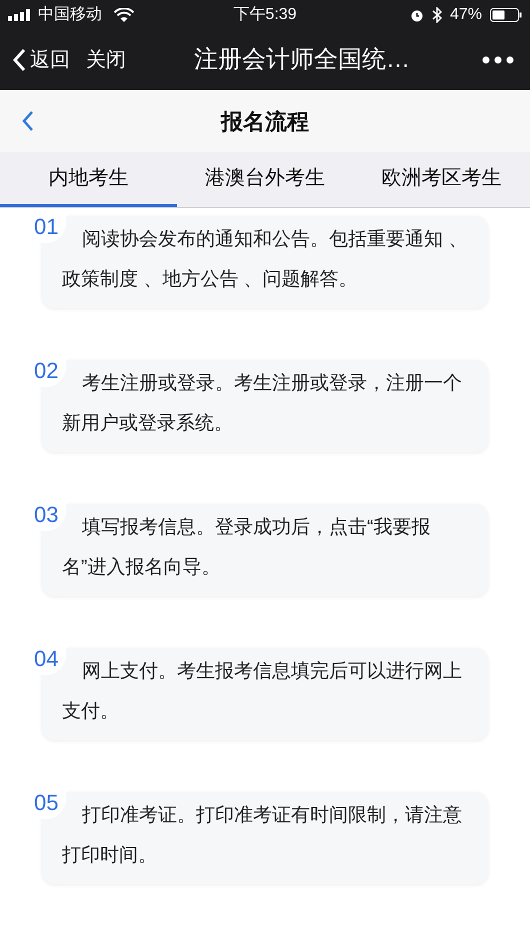  Describe the element at coordinates (70, 14) in the screenshot. I see `carrier-name: 中国移动` at that location.